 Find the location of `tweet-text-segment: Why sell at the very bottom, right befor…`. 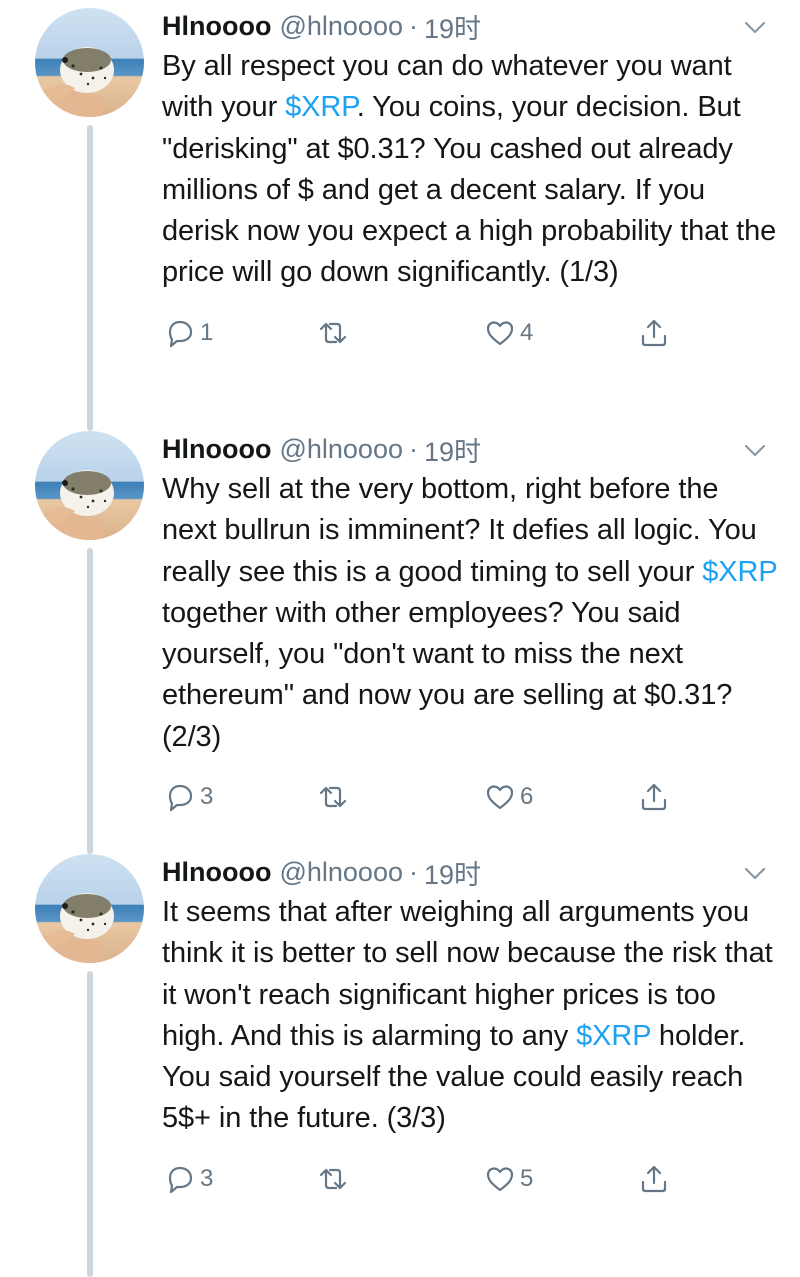

tweet-text-segment: Why sell at the very bottom, right befor… is located at coordinates (459, 530).